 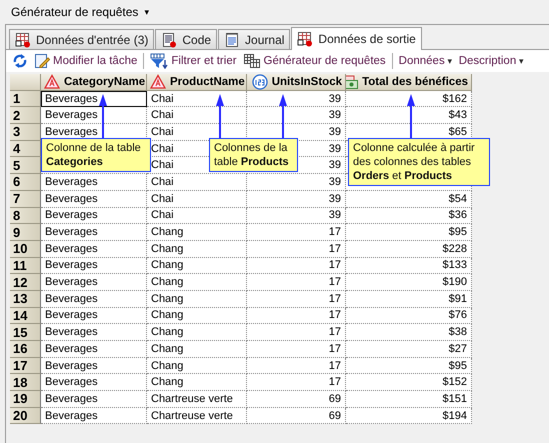 What do you see at coordinates (425, 61) in the screenshot?
I see `dropdown-button: Données ▾` at bounding box center [425, 61].